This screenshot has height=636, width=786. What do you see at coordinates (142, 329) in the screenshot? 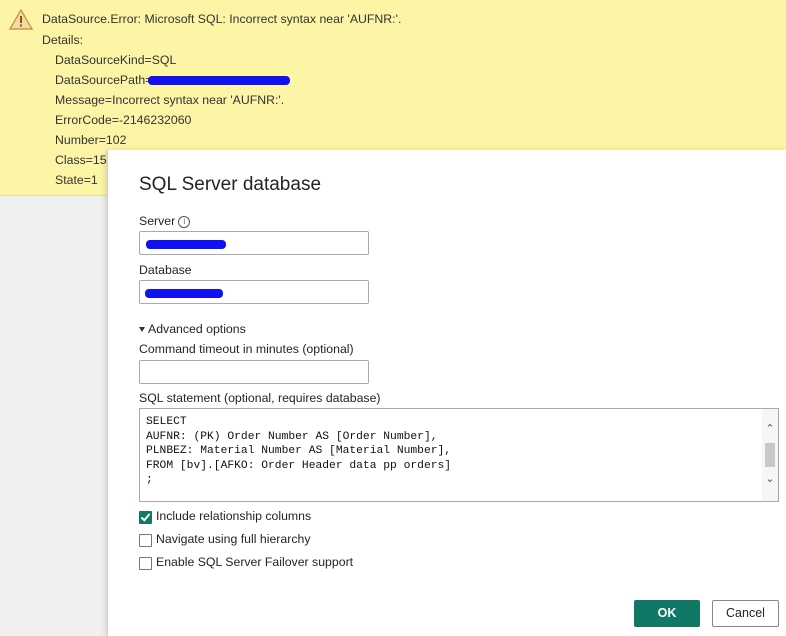
I see `collapse-triangle-icon` at bounding box center [142, 329].